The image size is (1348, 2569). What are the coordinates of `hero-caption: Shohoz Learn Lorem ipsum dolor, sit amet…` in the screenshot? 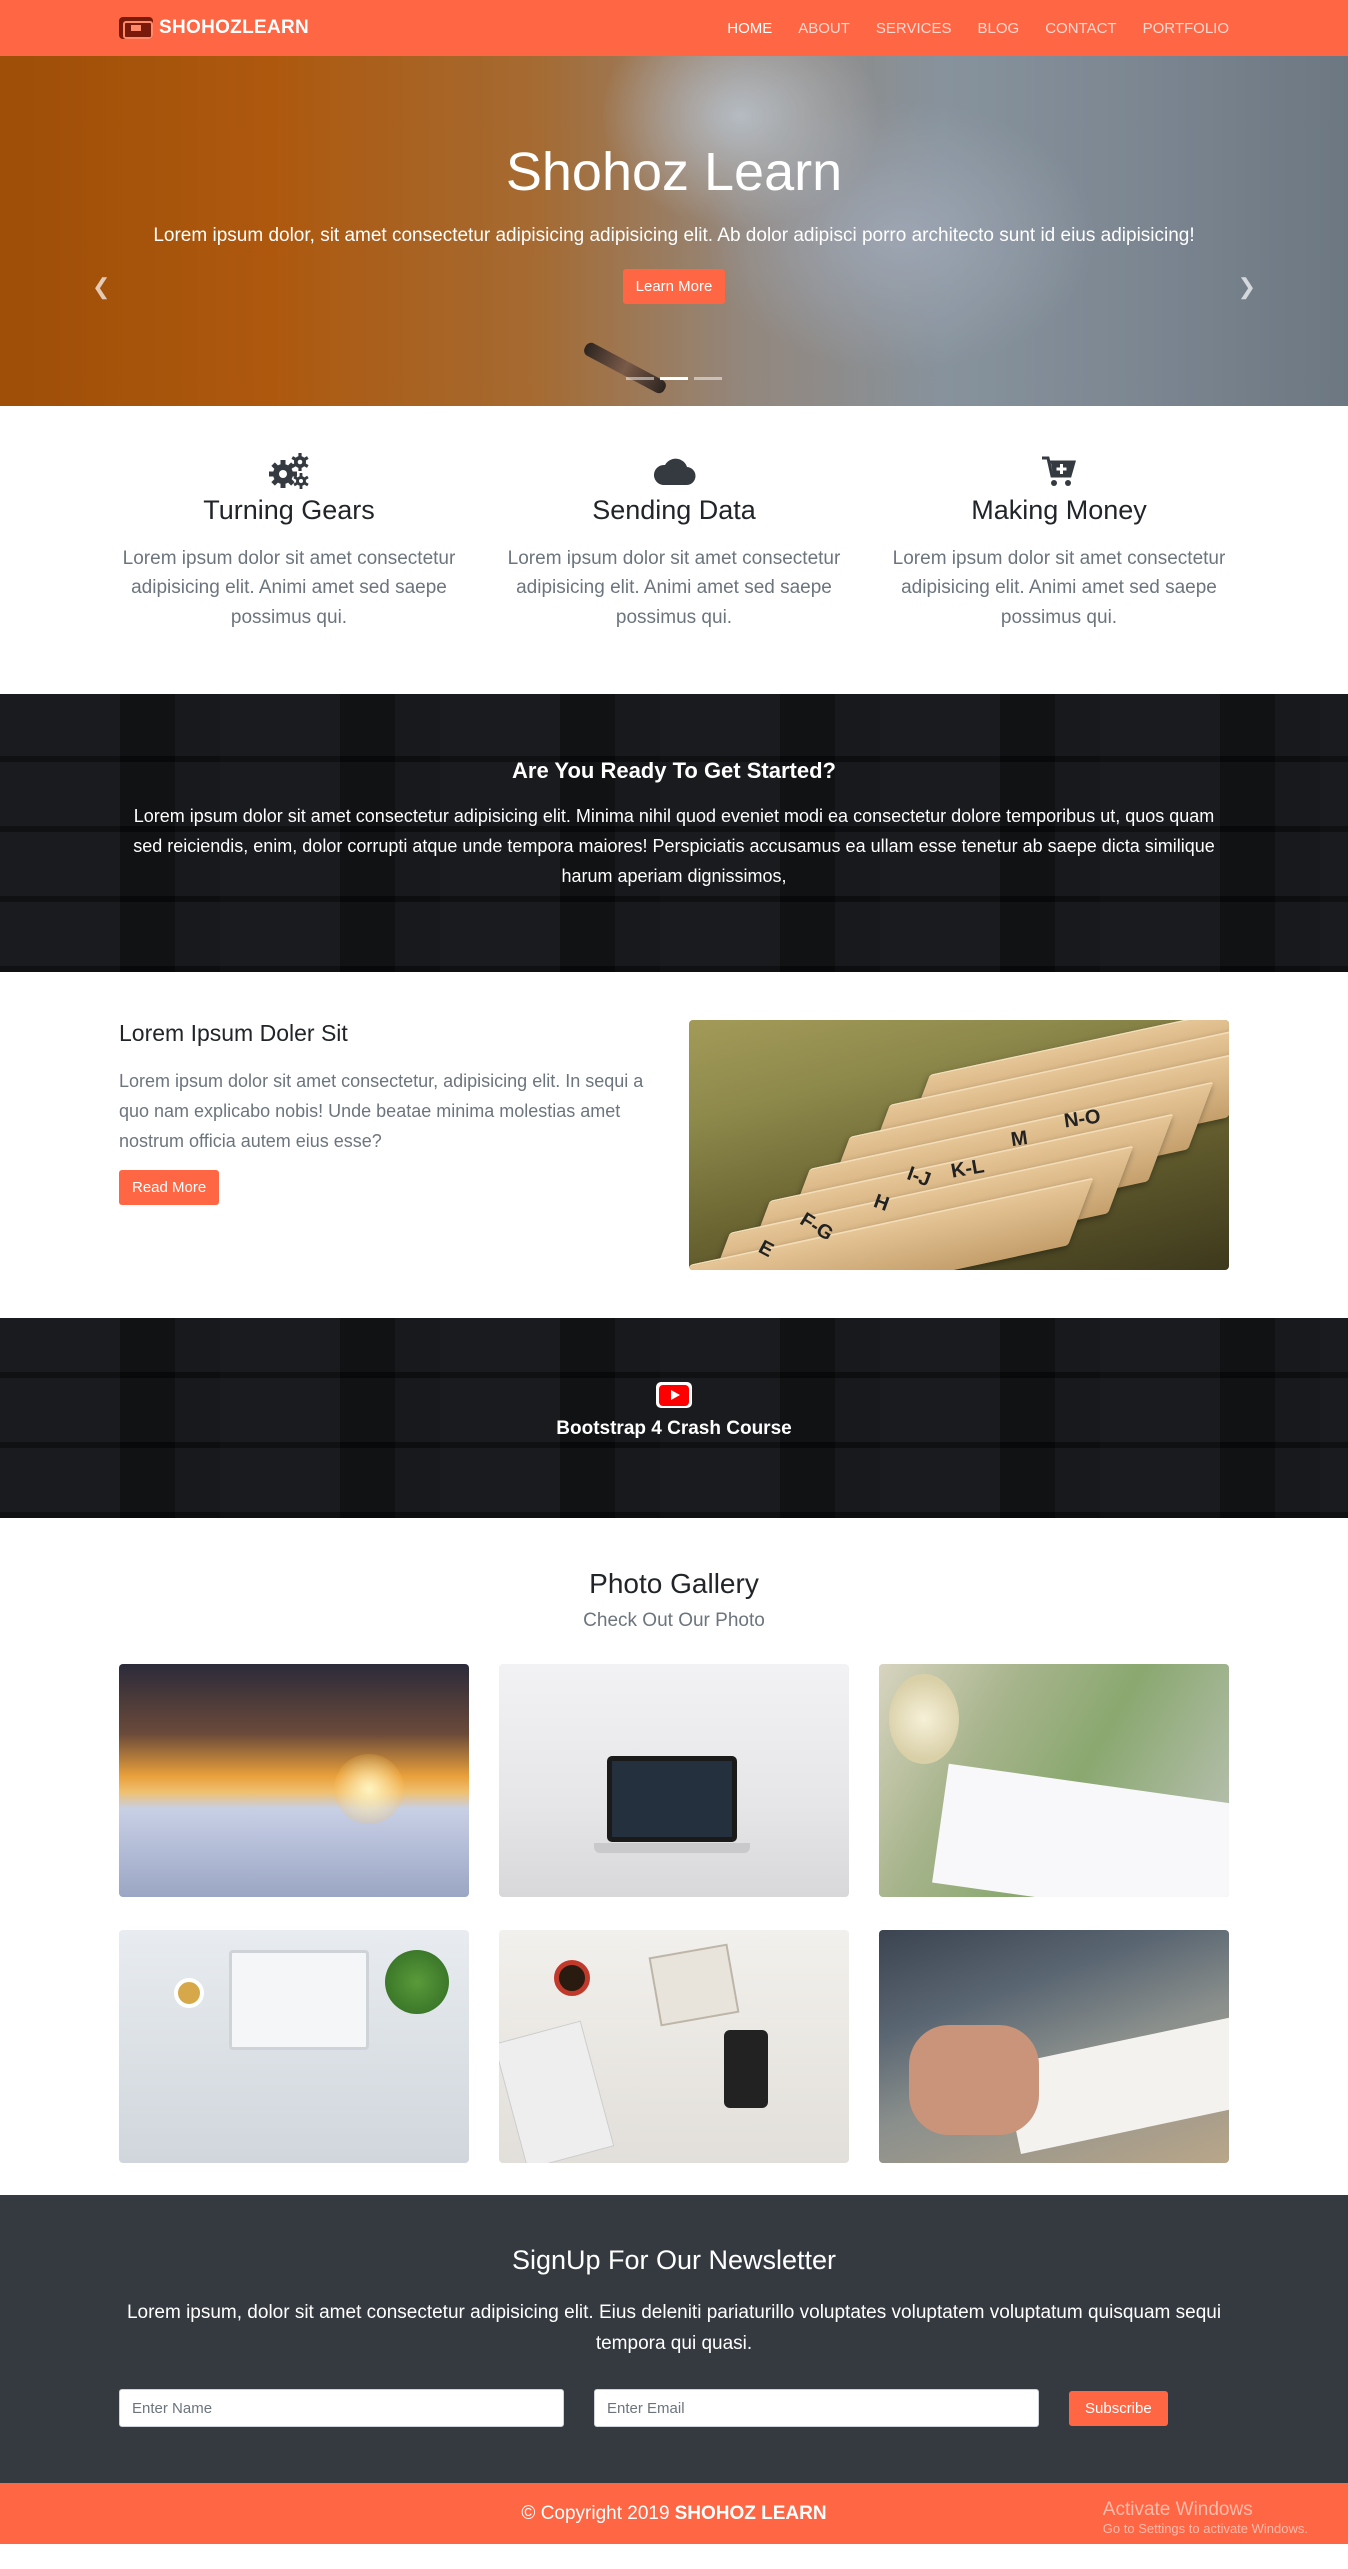 It's located at (674, 231).